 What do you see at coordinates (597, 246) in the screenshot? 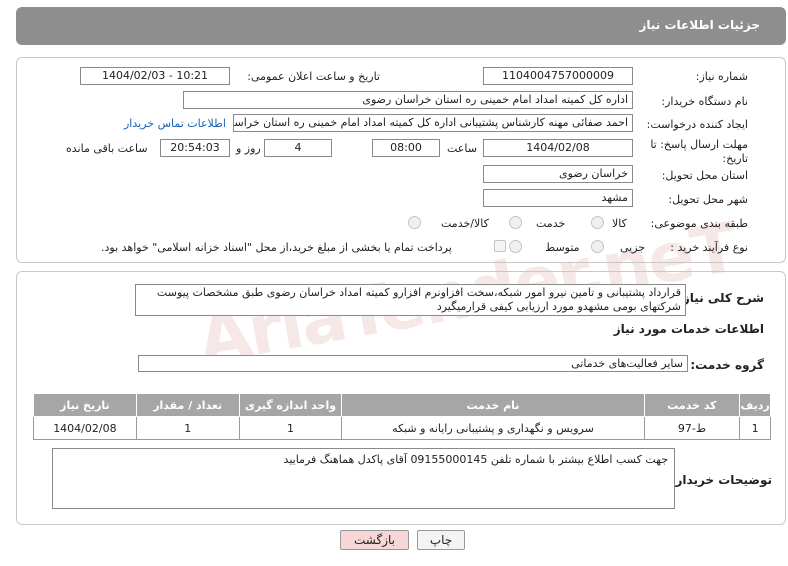
I see `process-radio-minor` at bounding box center [597, 246].